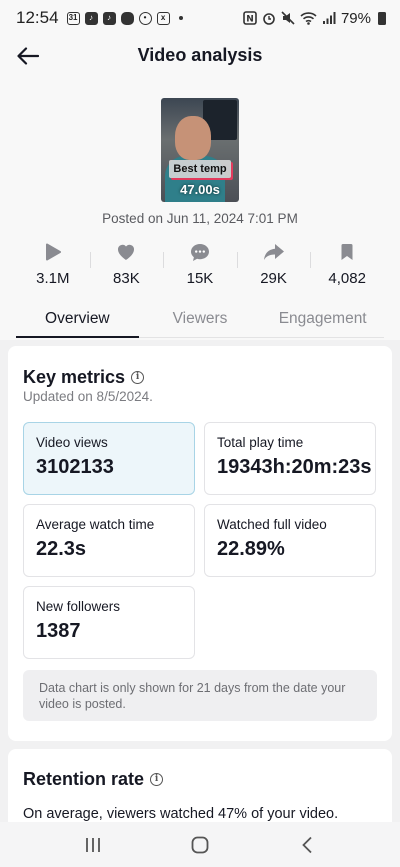 The width and height of the screenshot is (400, 867). Describe the element at coordinates (61, 549) in the screenshot. I see `metric-value: 22.3s` at that location.